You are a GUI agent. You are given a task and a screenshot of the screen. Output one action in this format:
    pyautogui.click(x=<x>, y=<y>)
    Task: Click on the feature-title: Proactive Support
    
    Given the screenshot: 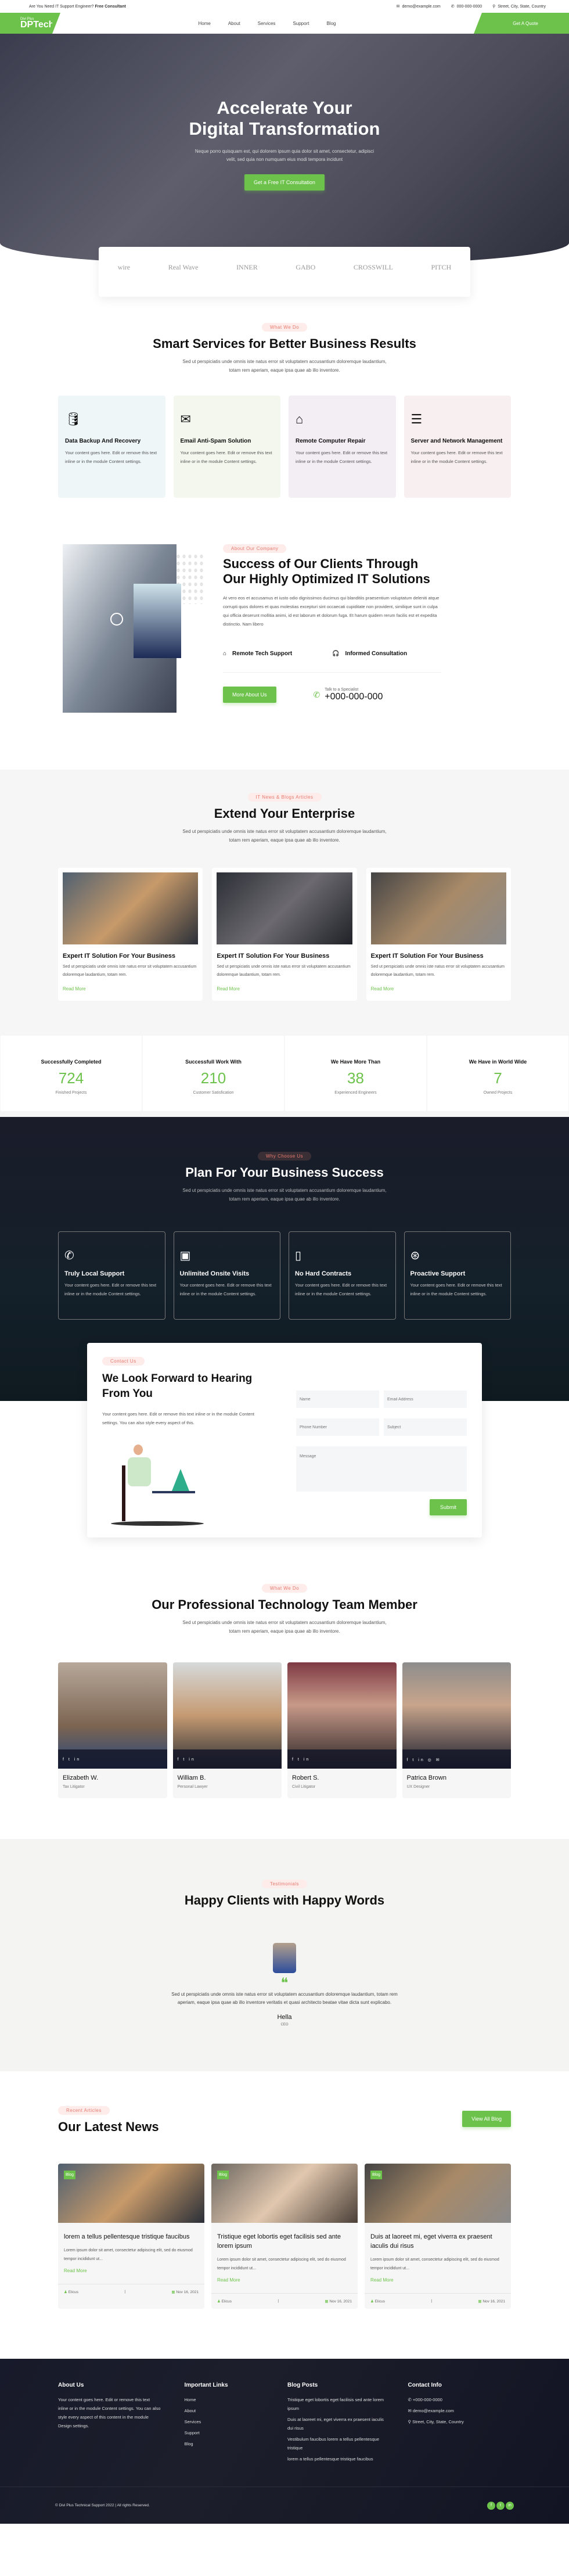 What is the action you would take?
    pyautogui.click(x=438, y=1273)
    